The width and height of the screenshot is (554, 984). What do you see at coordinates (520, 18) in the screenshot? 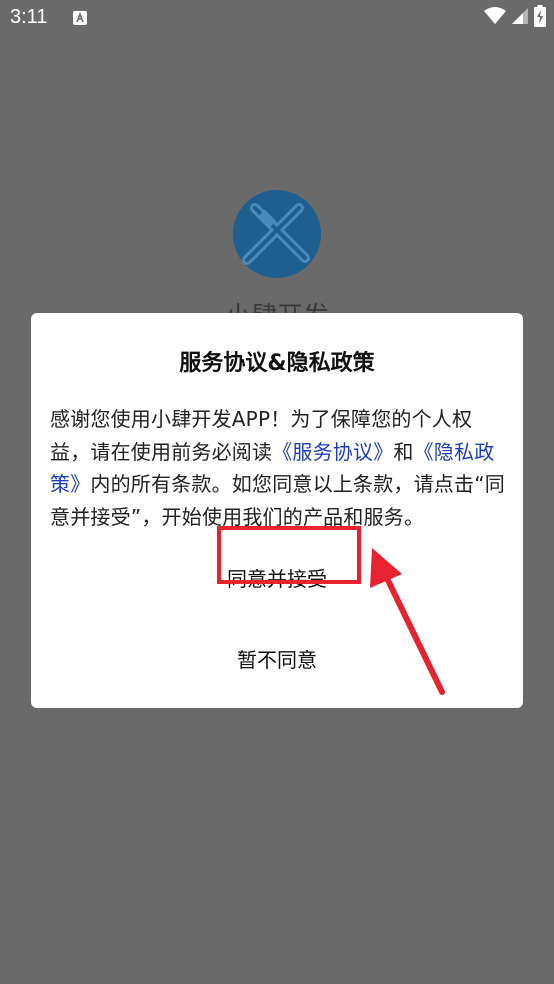
I see `signal-icon` at bounding box center [520, 18].